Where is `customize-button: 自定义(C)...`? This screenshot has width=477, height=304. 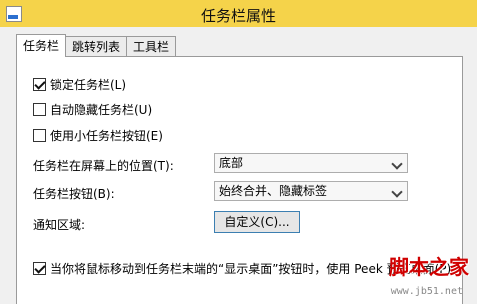 customize-button: 自定义(C)... is located at coordinates (257, 222).